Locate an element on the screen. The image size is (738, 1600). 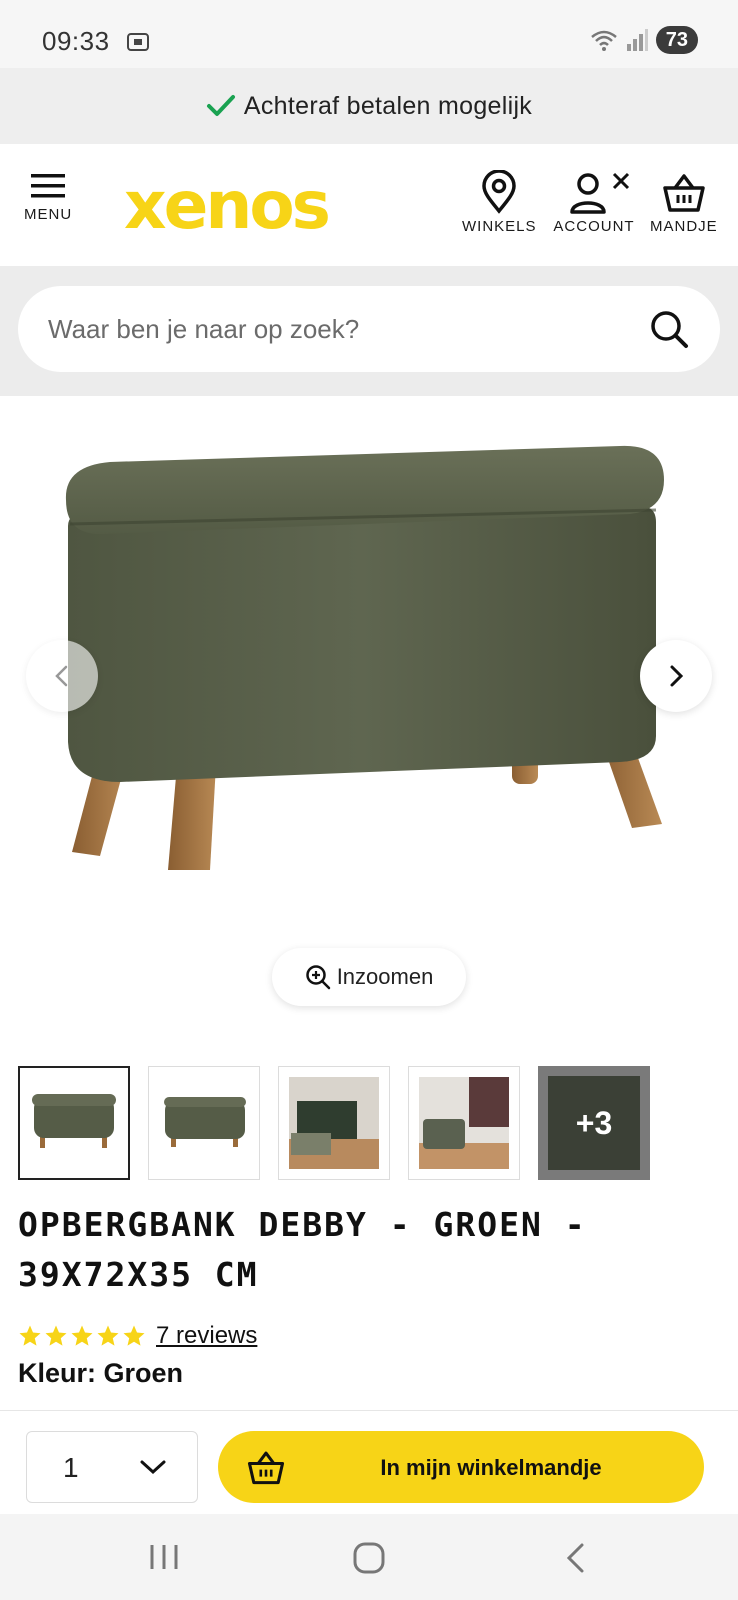
product-title: OPBERGBANK DEBBY - GROEN - 39X72X35 CM is located at coordinates (338, 1250).